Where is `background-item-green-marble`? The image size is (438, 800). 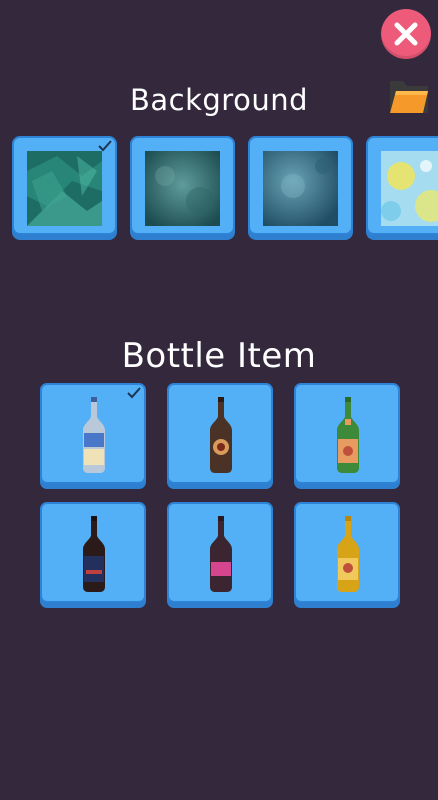
background-item-green-marble is located at coordinates (64, 185).